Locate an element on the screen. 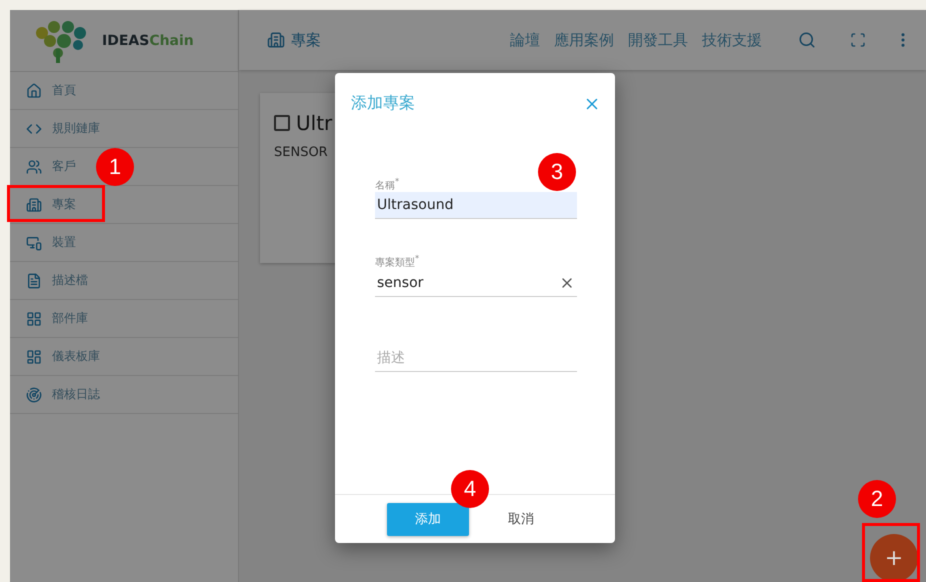  input-field: Ultrasound is located at coordinates (476, 206).